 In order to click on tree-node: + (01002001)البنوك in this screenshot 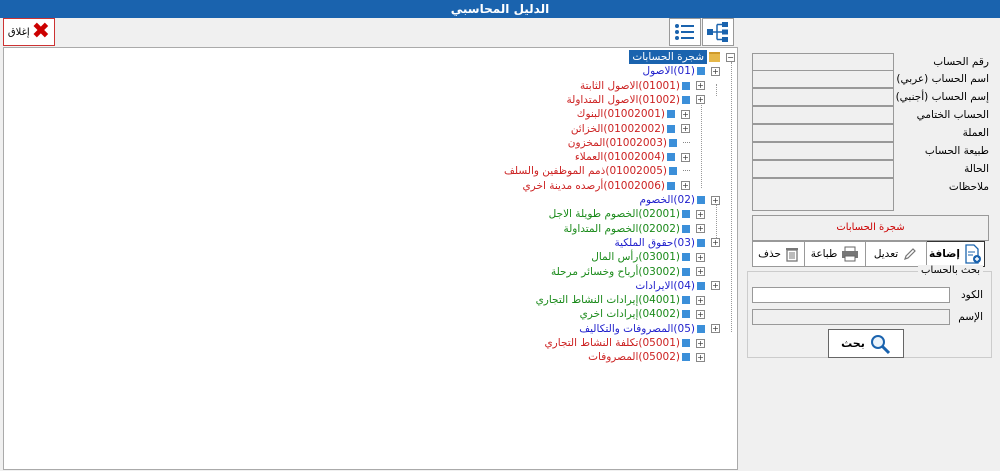, I will do `click(633, 114)`.